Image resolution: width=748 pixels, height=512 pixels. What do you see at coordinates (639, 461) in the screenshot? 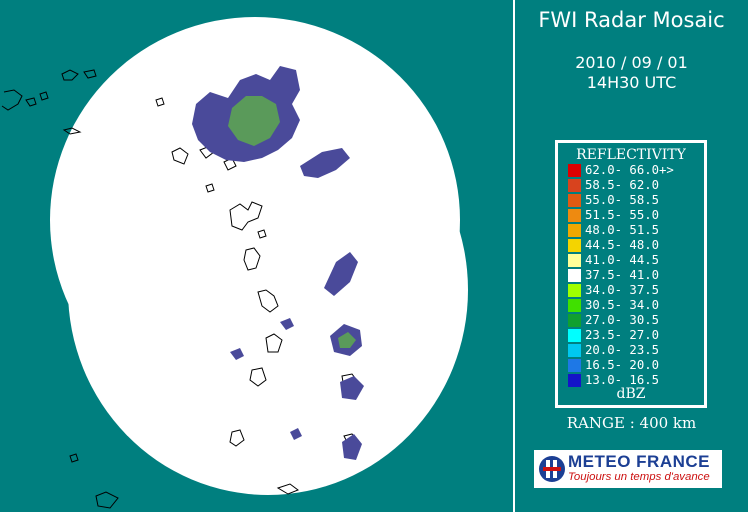
I see `logo-name: METEO FRANCE` at bounding box center [639, 461].